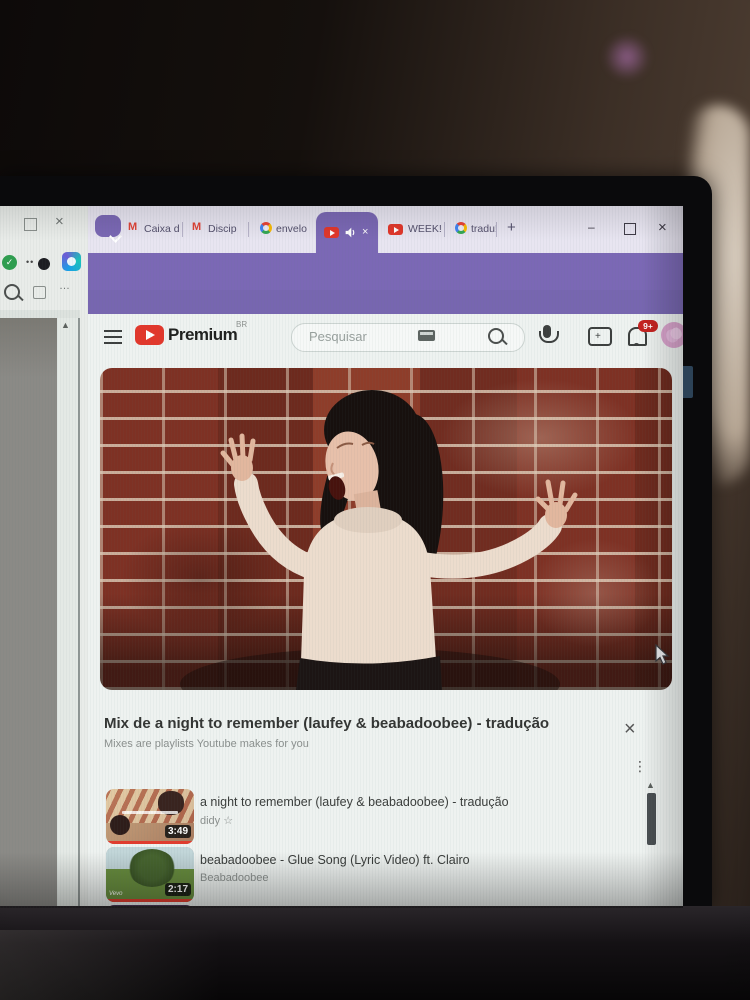 The height and width of the screenshot is (1000, 750). Describe the element at coordinates (291, 229) in the screenshot. I see `tab-envelo: envelo` at that location.